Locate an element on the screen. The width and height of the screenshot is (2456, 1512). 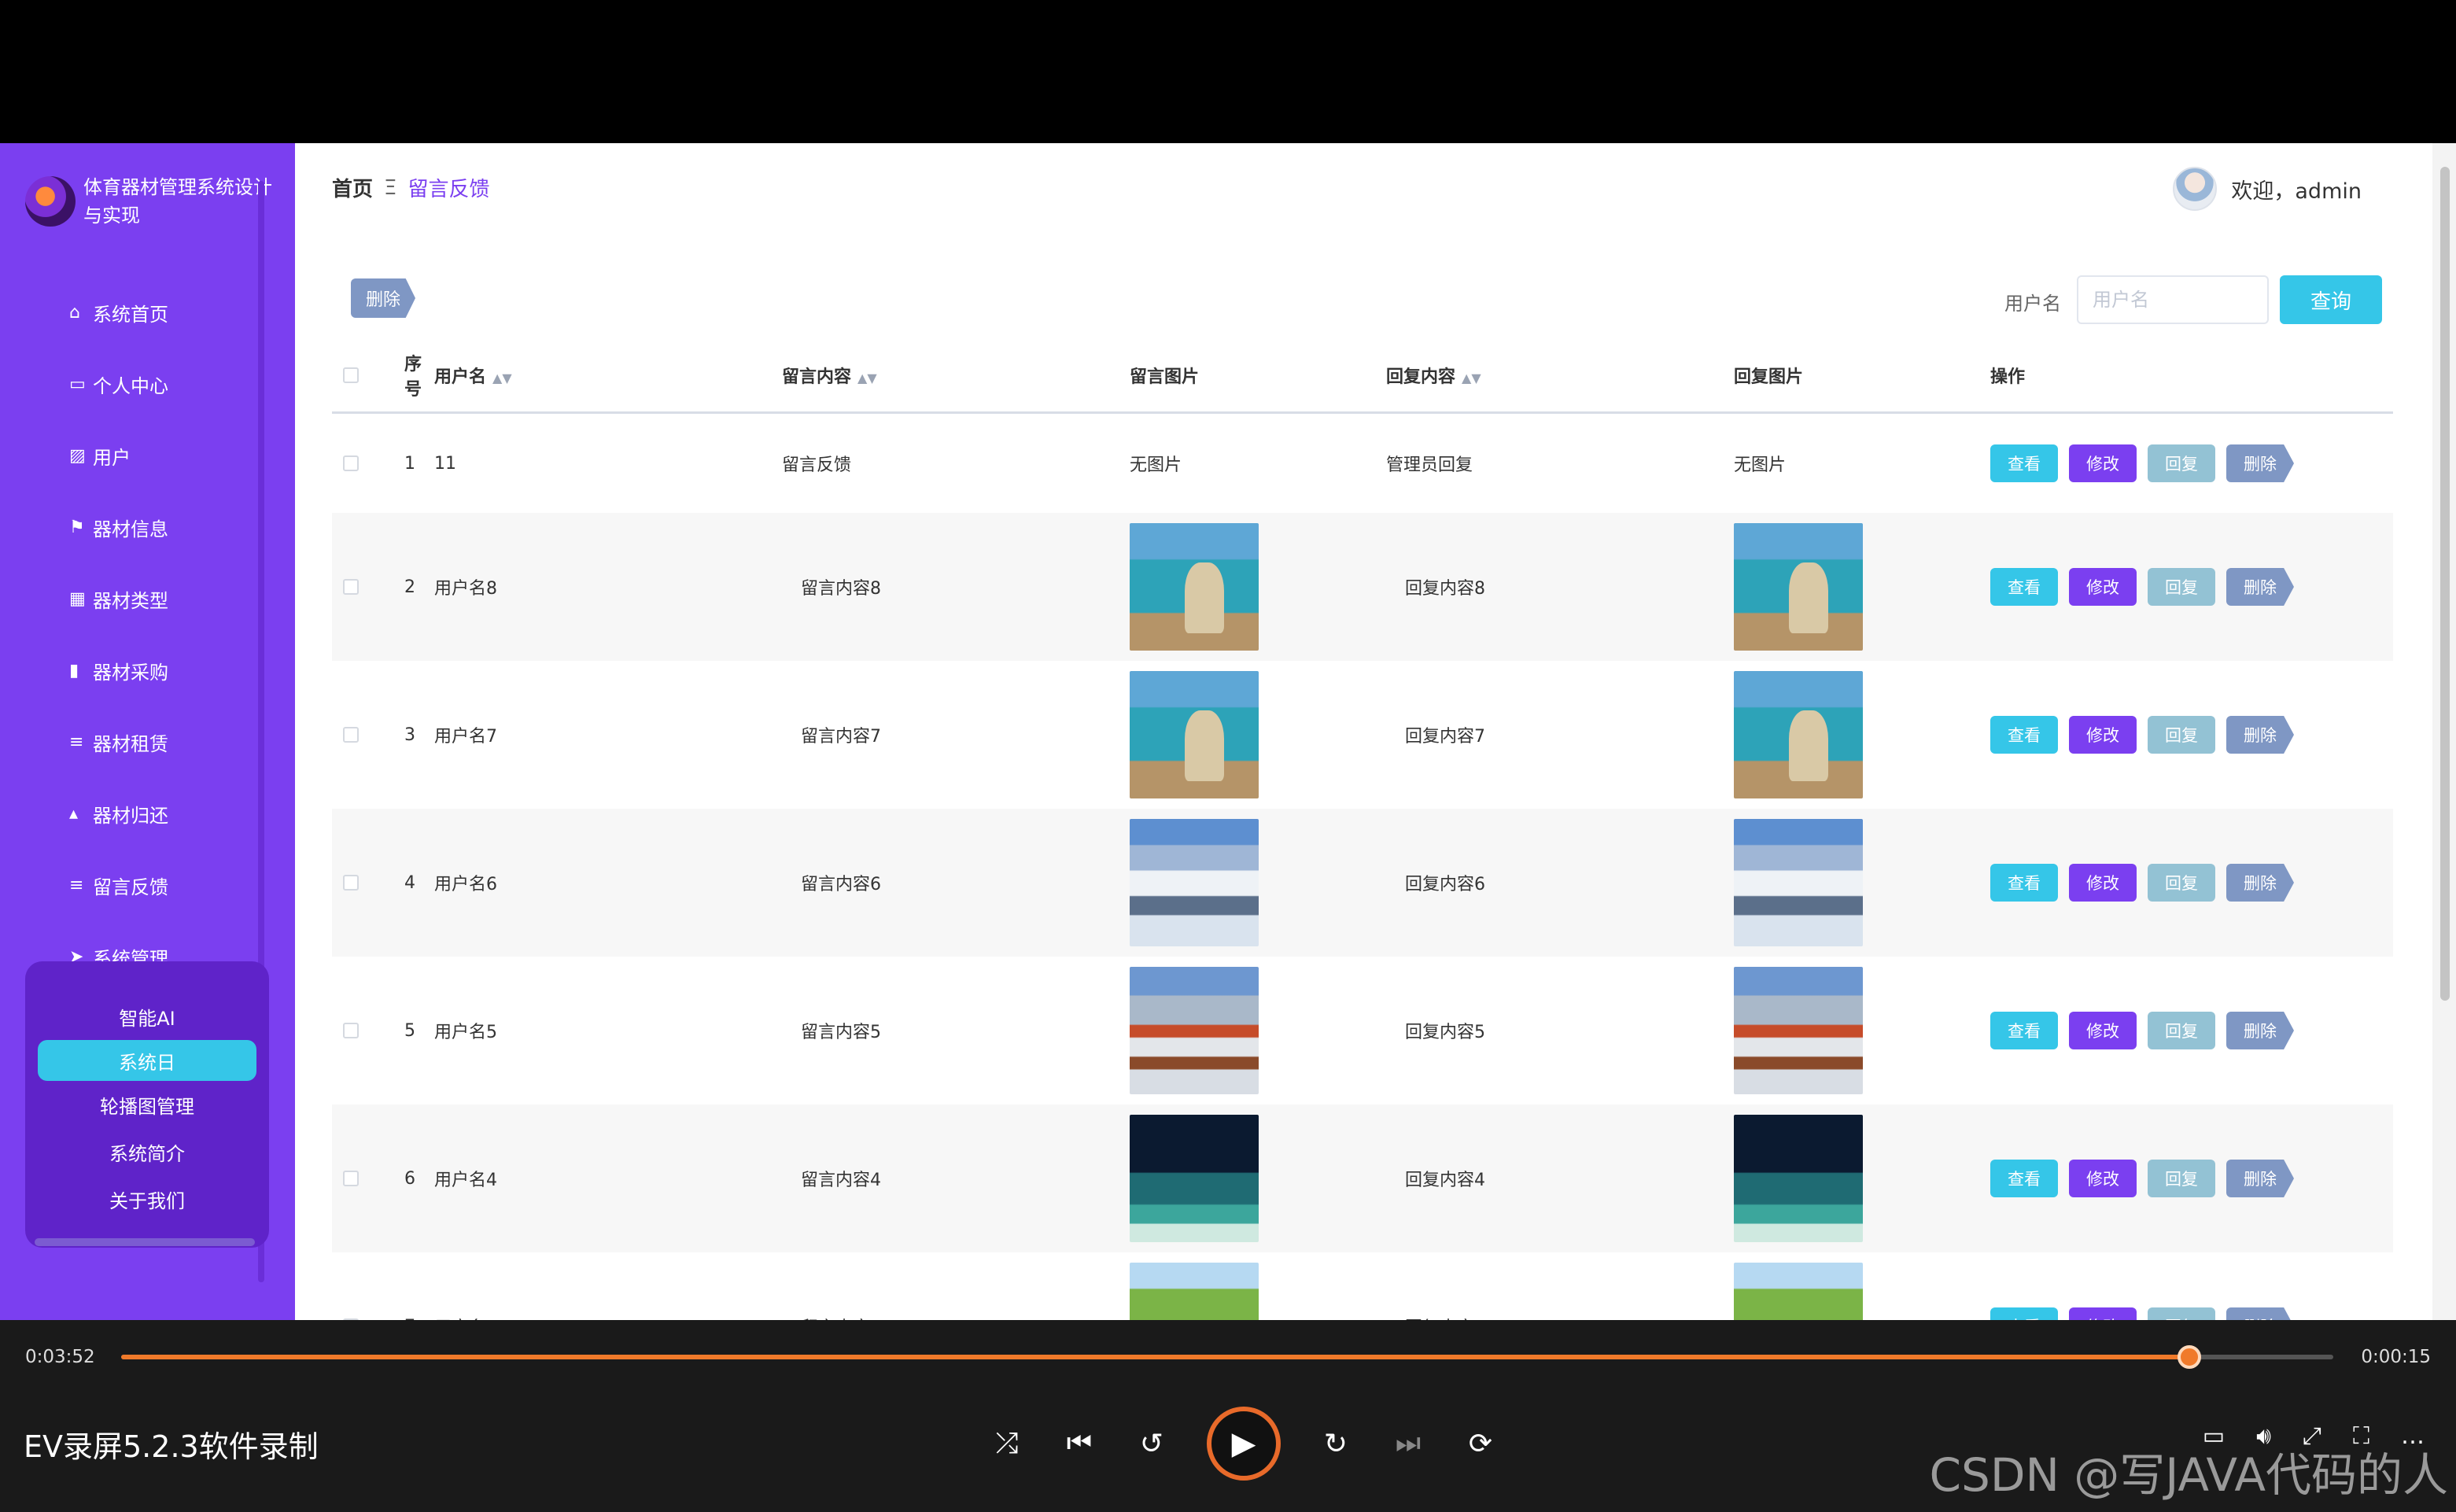
sidebar-item-label: 器材租赁 is located at coordinates (130, 744).